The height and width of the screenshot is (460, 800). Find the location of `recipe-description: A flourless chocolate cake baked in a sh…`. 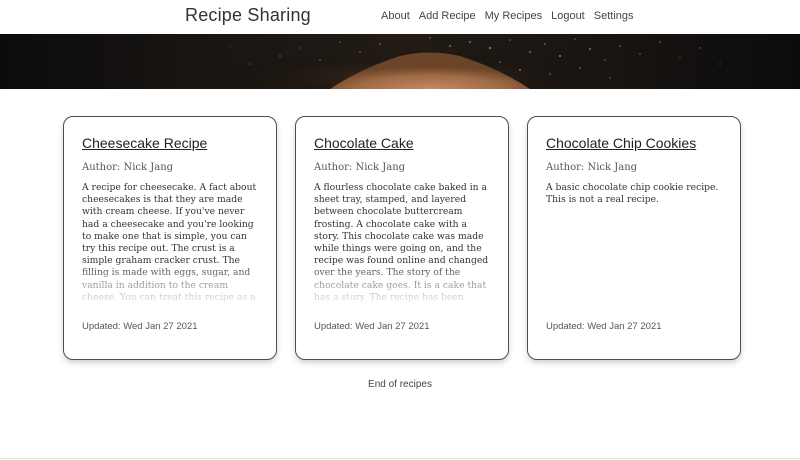

recipe-description: A flourless chocolate cake baked in a sh… is located at coordinates (404, 244).